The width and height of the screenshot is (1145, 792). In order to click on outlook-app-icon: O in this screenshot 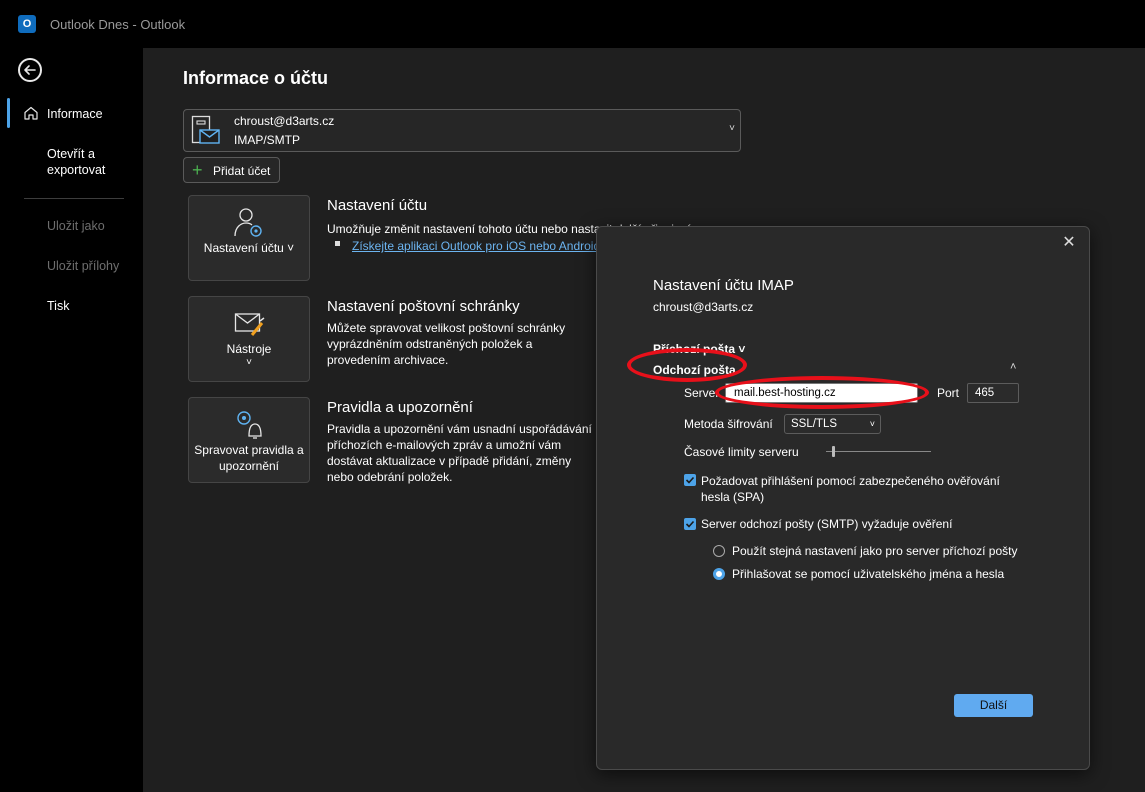, I will do `click(27, 24)`.